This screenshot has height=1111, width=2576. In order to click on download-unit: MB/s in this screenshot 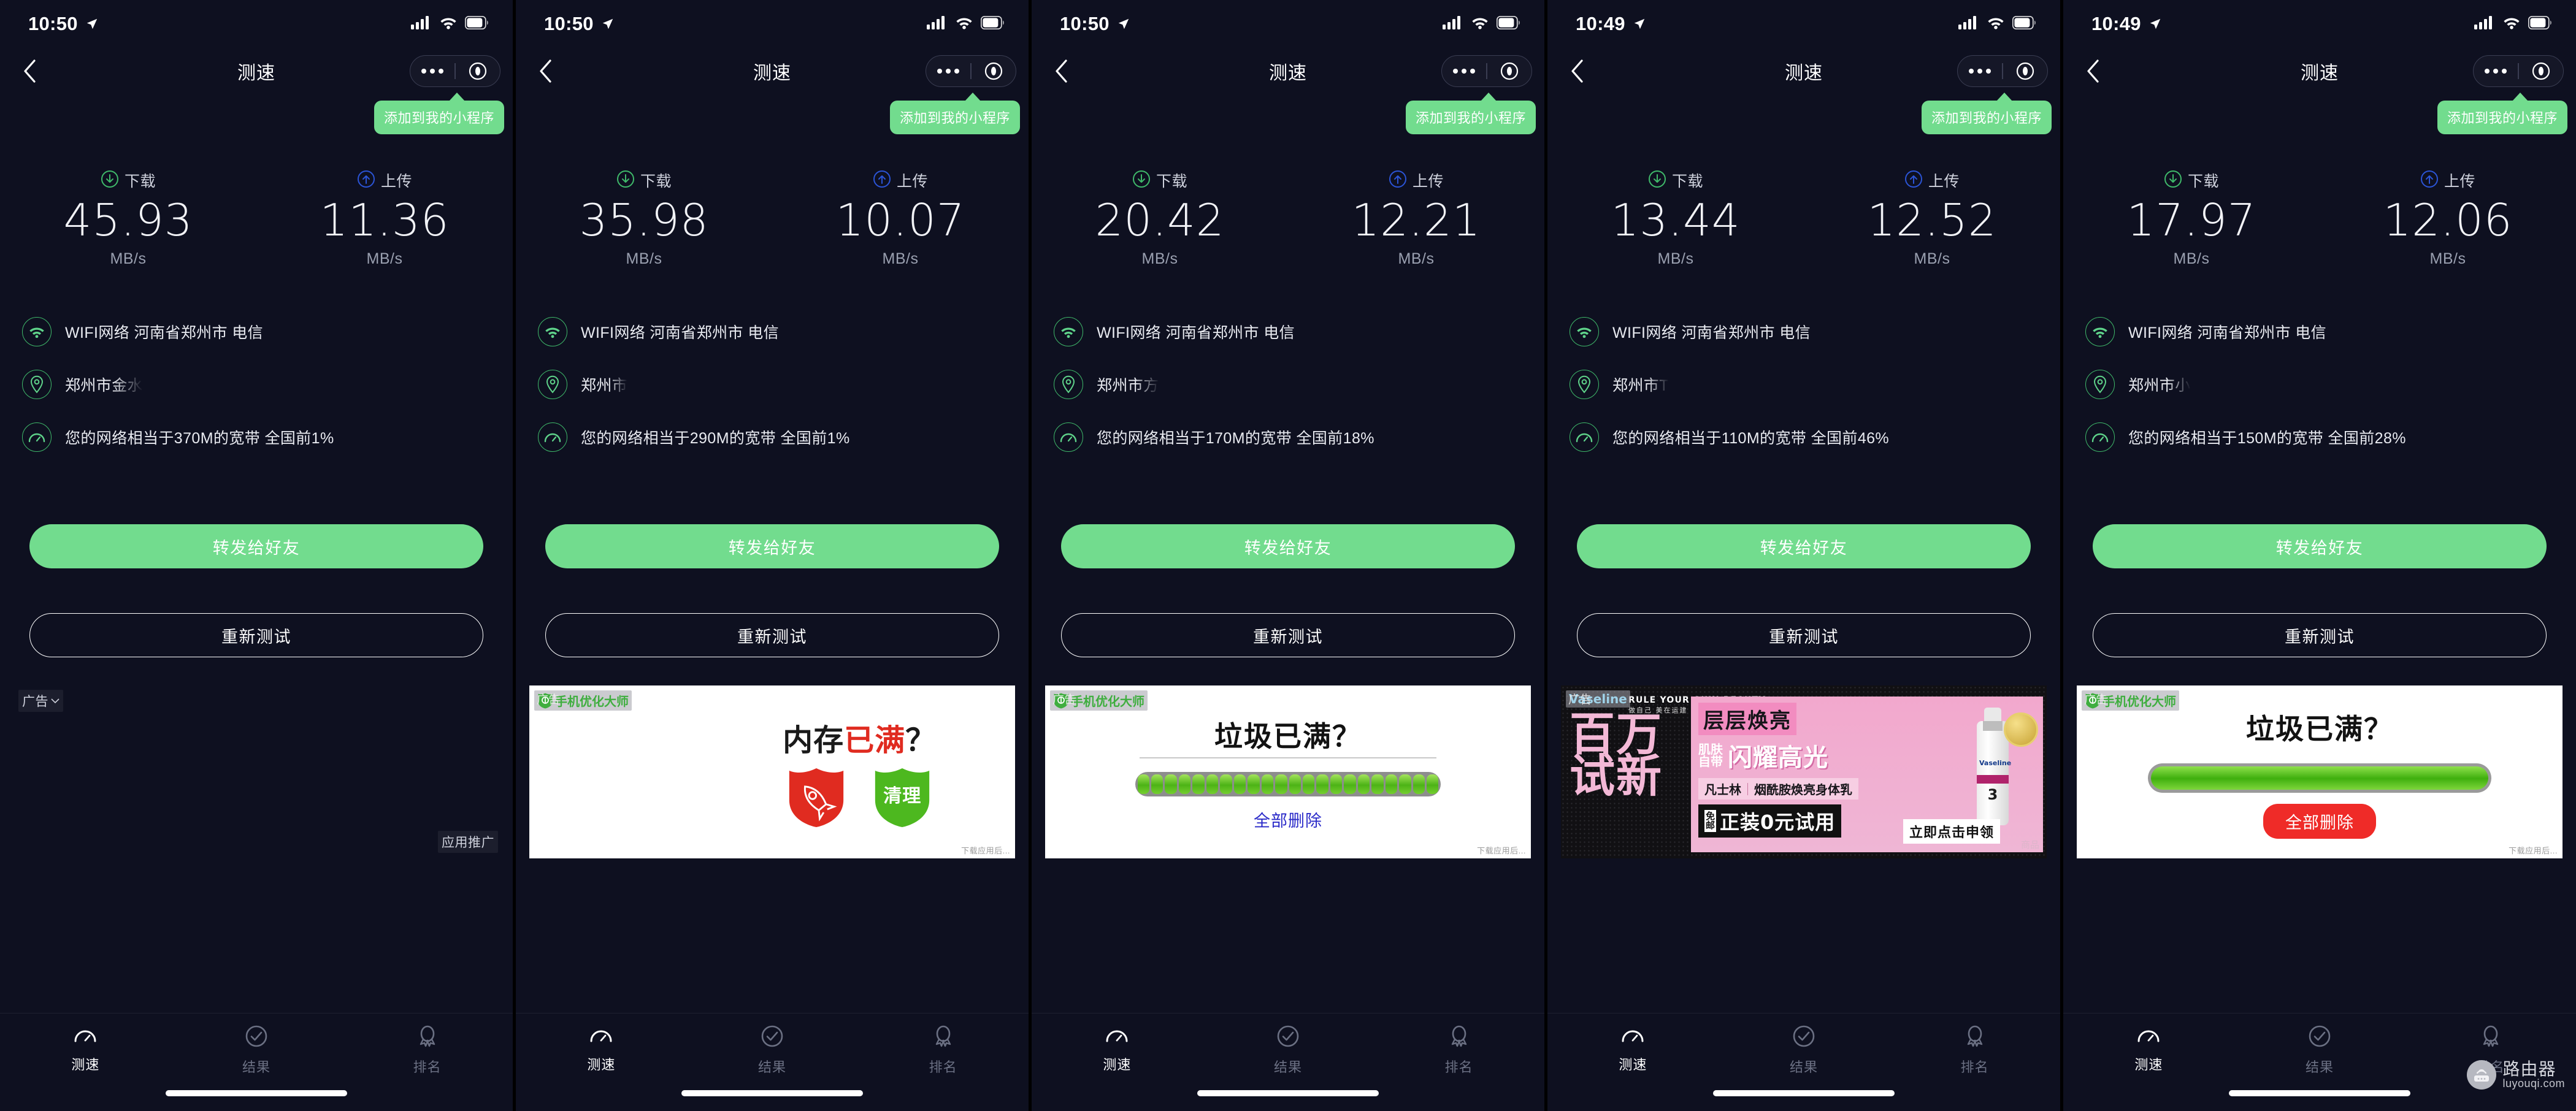, I will do `click(1159, 258)`.